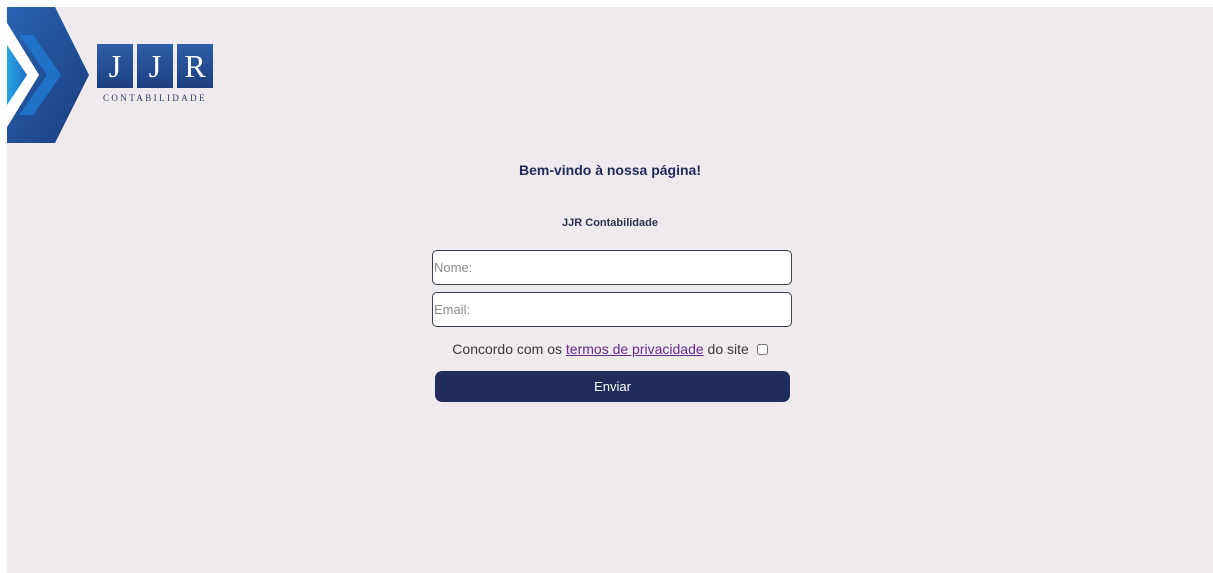 This screenshot has height=573, width=1213. What do you see at coordinates (610, 223) in the screenshot?
I see `company-name: JJR Contabilidade` at bounding box center [610, 223].